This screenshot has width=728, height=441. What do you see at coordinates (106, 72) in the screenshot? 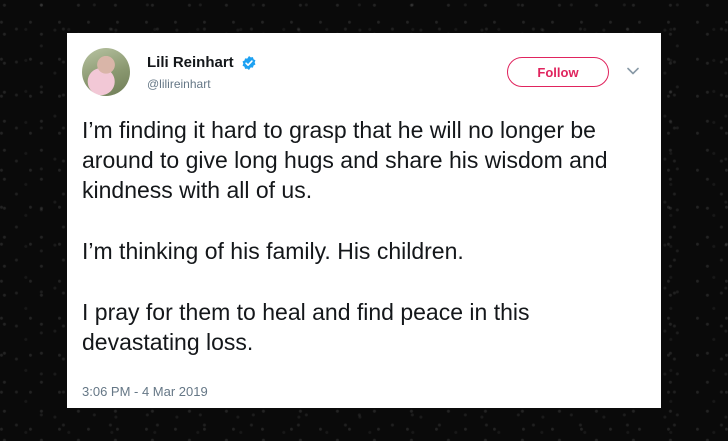
I see `avatar` at bounding box center [106, 72].